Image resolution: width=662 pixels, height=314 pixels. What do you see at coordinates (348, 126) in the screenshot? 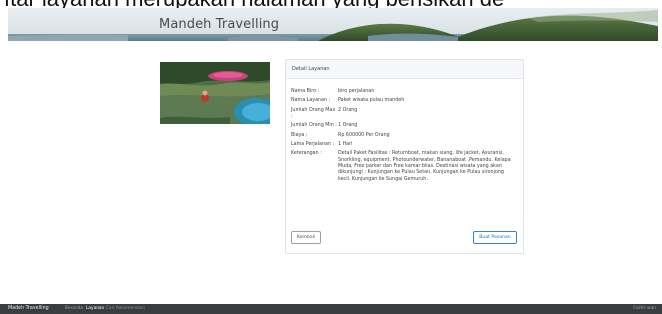
I see `detail-value: 1 Orang` at bounding box center [348, 126].